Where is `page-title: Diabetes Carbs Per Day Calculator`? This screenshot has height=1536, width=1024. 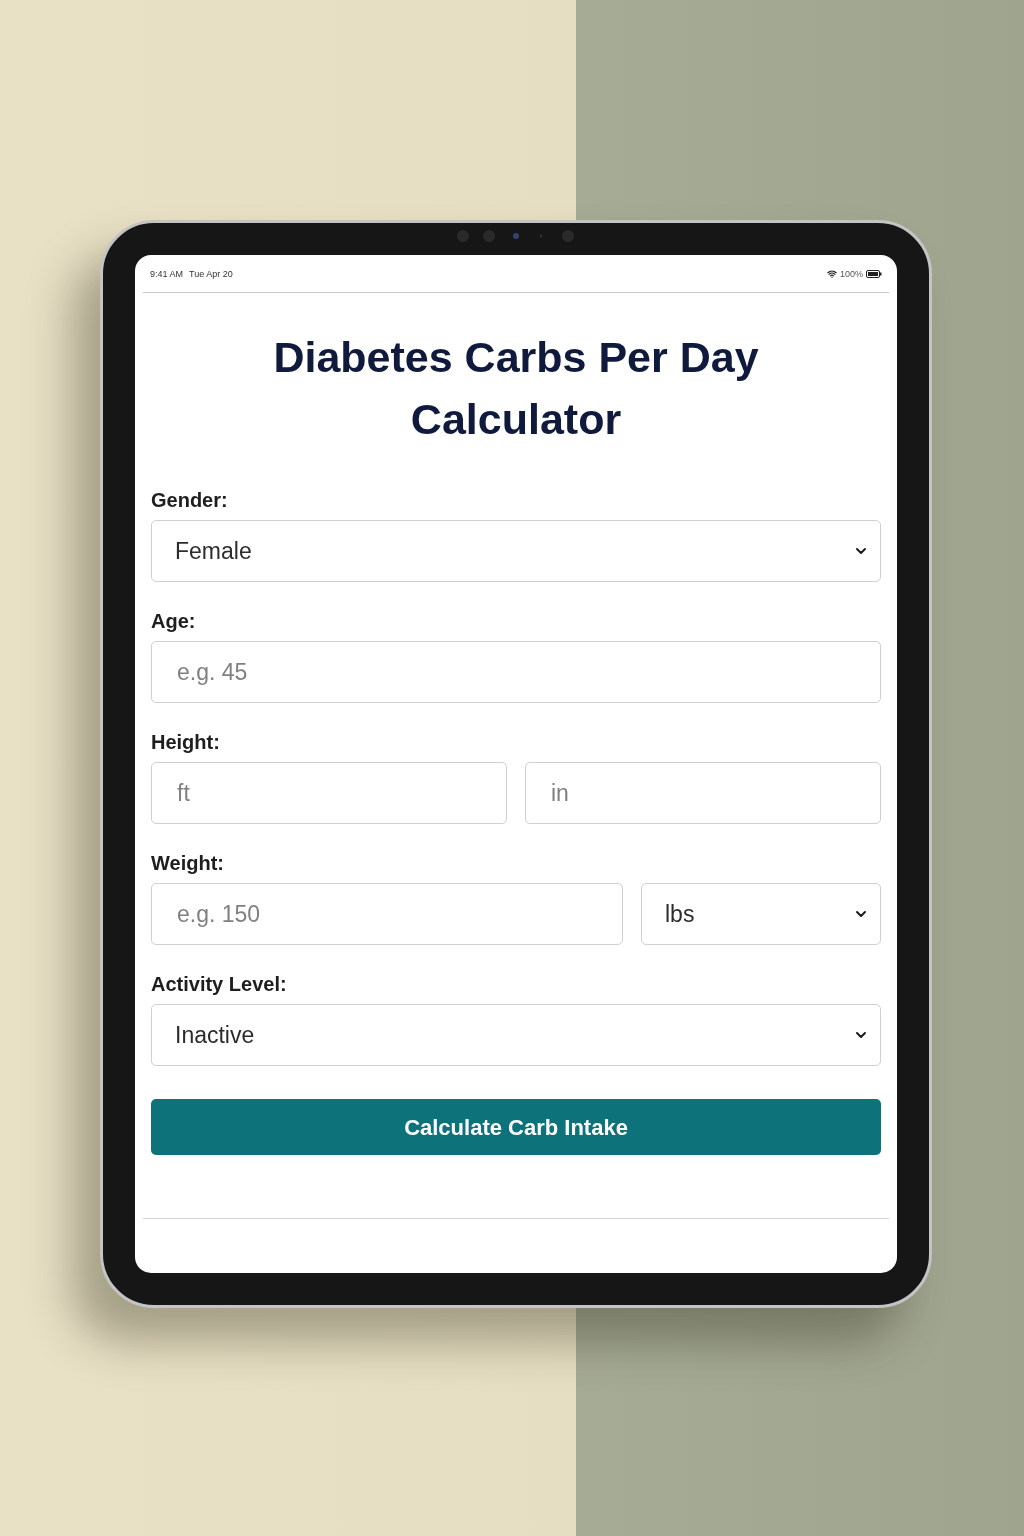 page-title: Diabetes Carbs Per Day Calculator is located at coordinates (516, 388).